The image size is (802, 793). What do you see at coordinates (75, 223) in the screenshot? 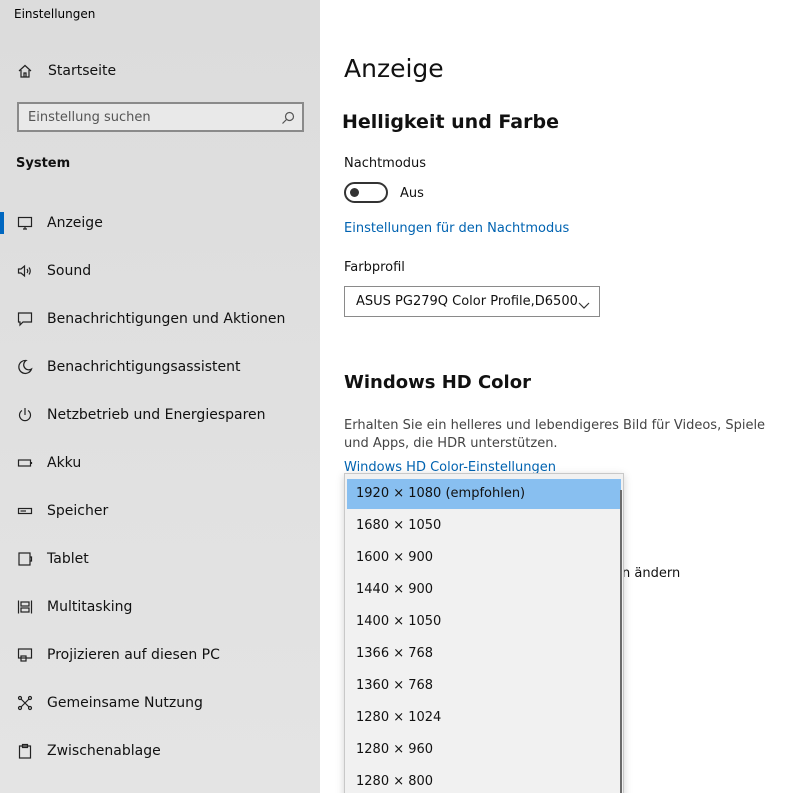
I see `sidebar-item-label: Anzeige` at bounding box center [75, 223].